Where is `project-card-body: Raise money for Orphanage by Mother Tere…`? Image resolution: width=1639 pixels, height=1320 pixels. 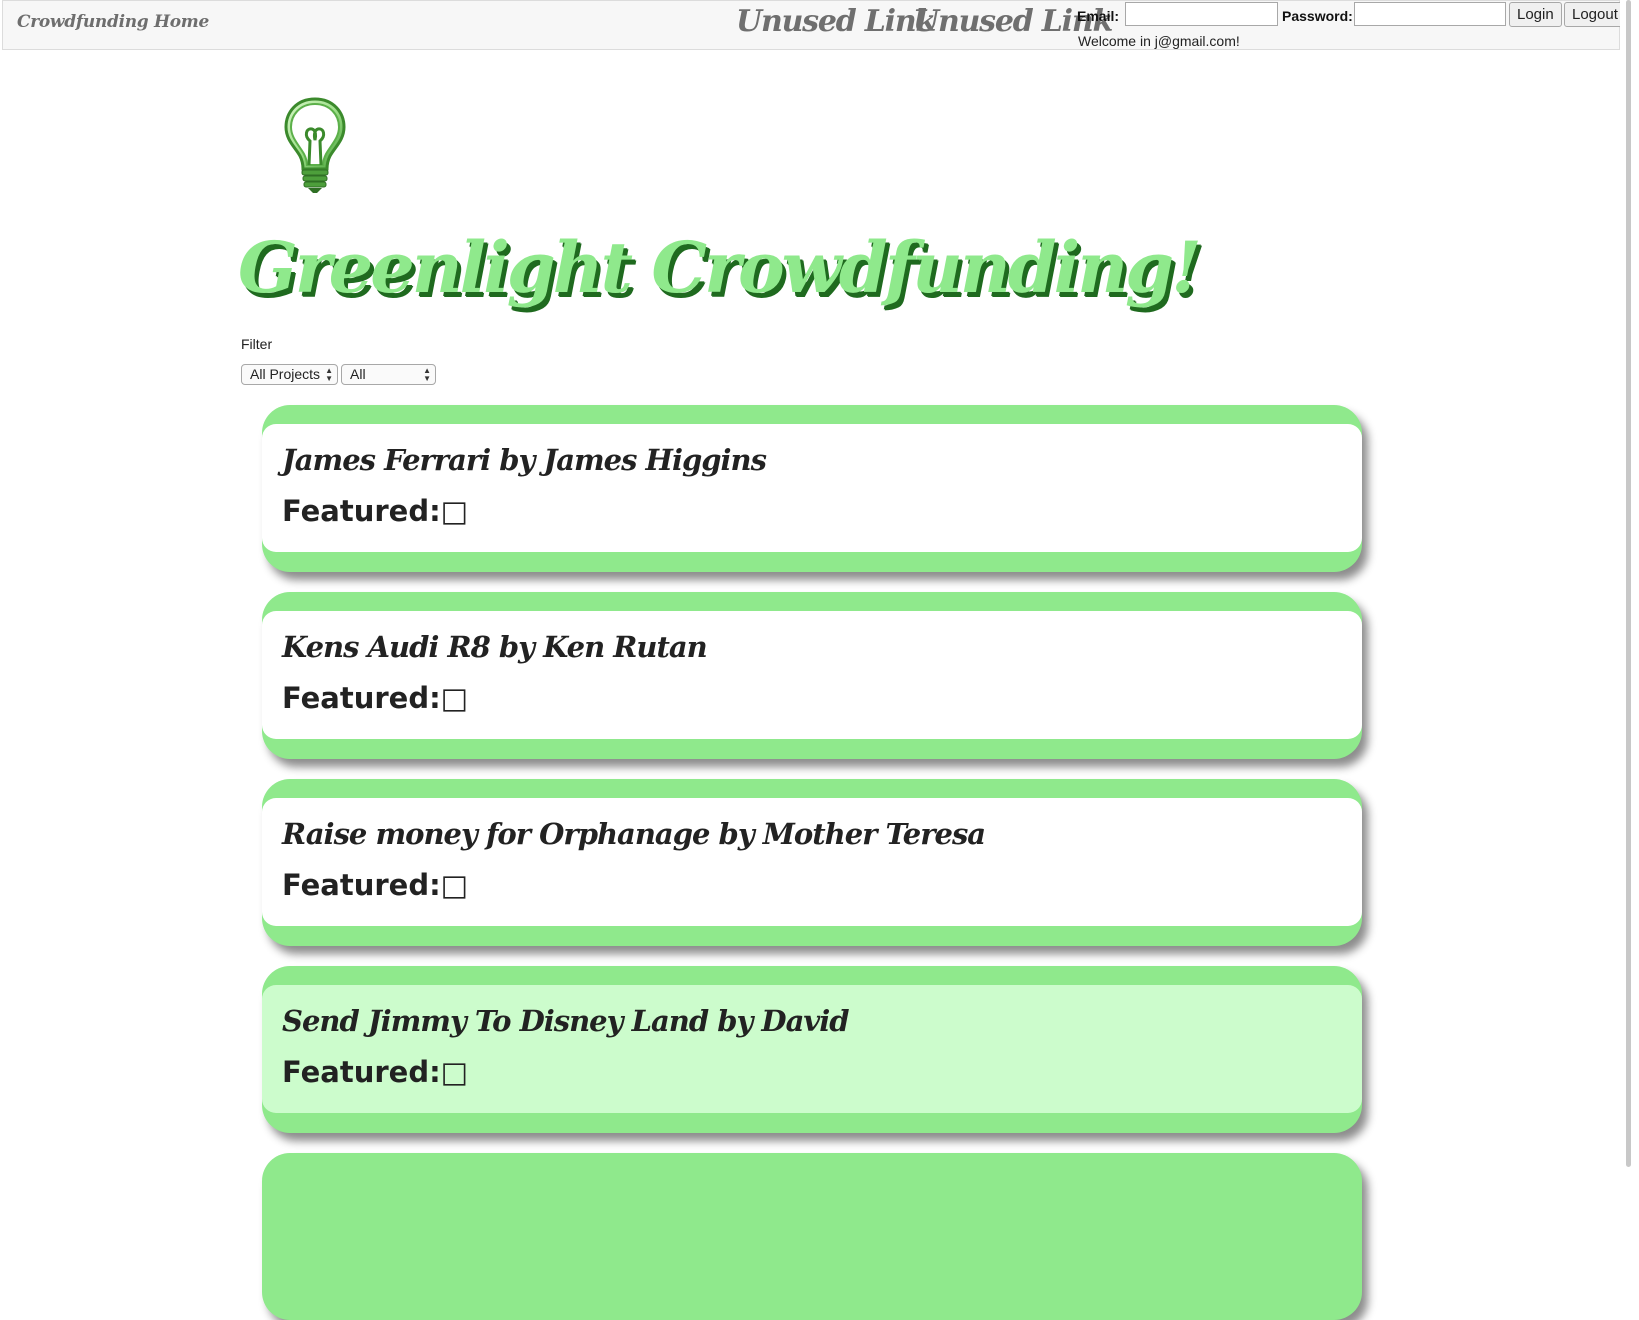
project-card-body: Raise money for Orphanage by Mother Tere… is located at coordinates (812, 862).